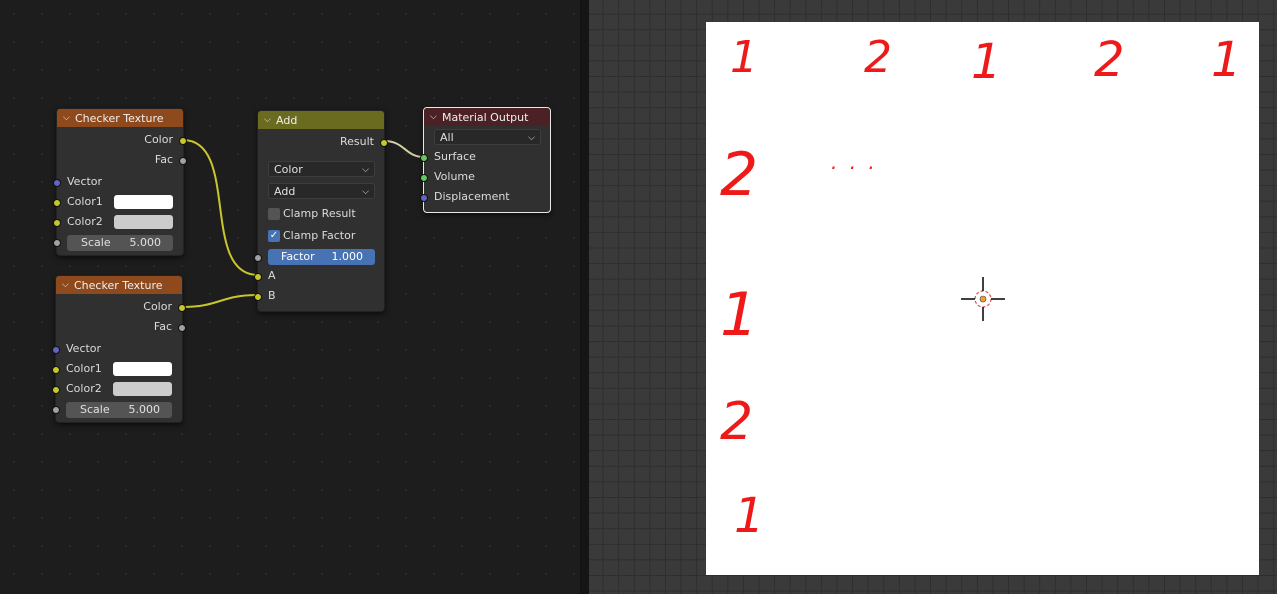  Describe the element at coordinates (272, 275) in the screenshot. I see `input-a-label: A` at that location.